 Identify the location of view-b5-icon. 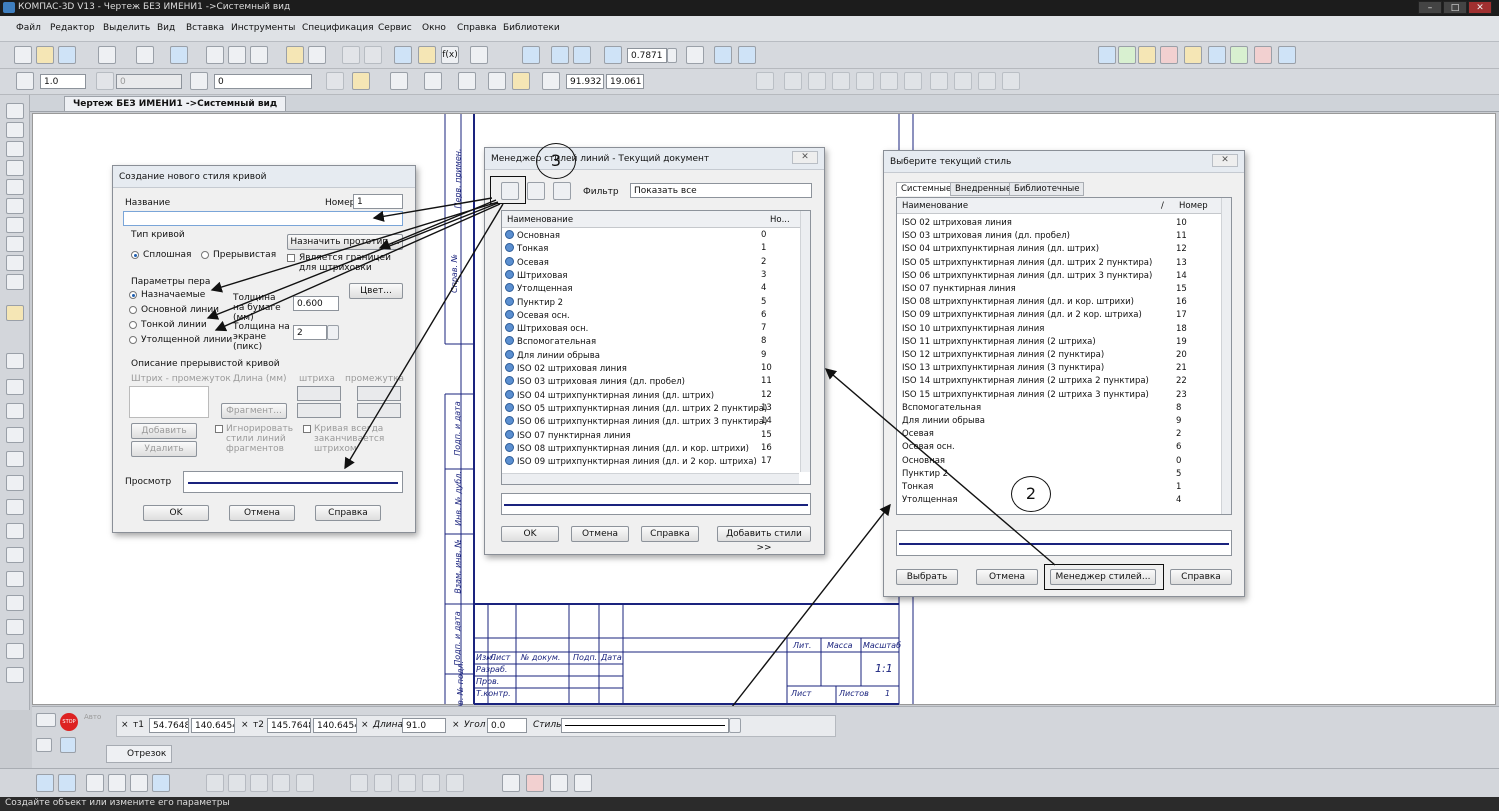
(305, 783).